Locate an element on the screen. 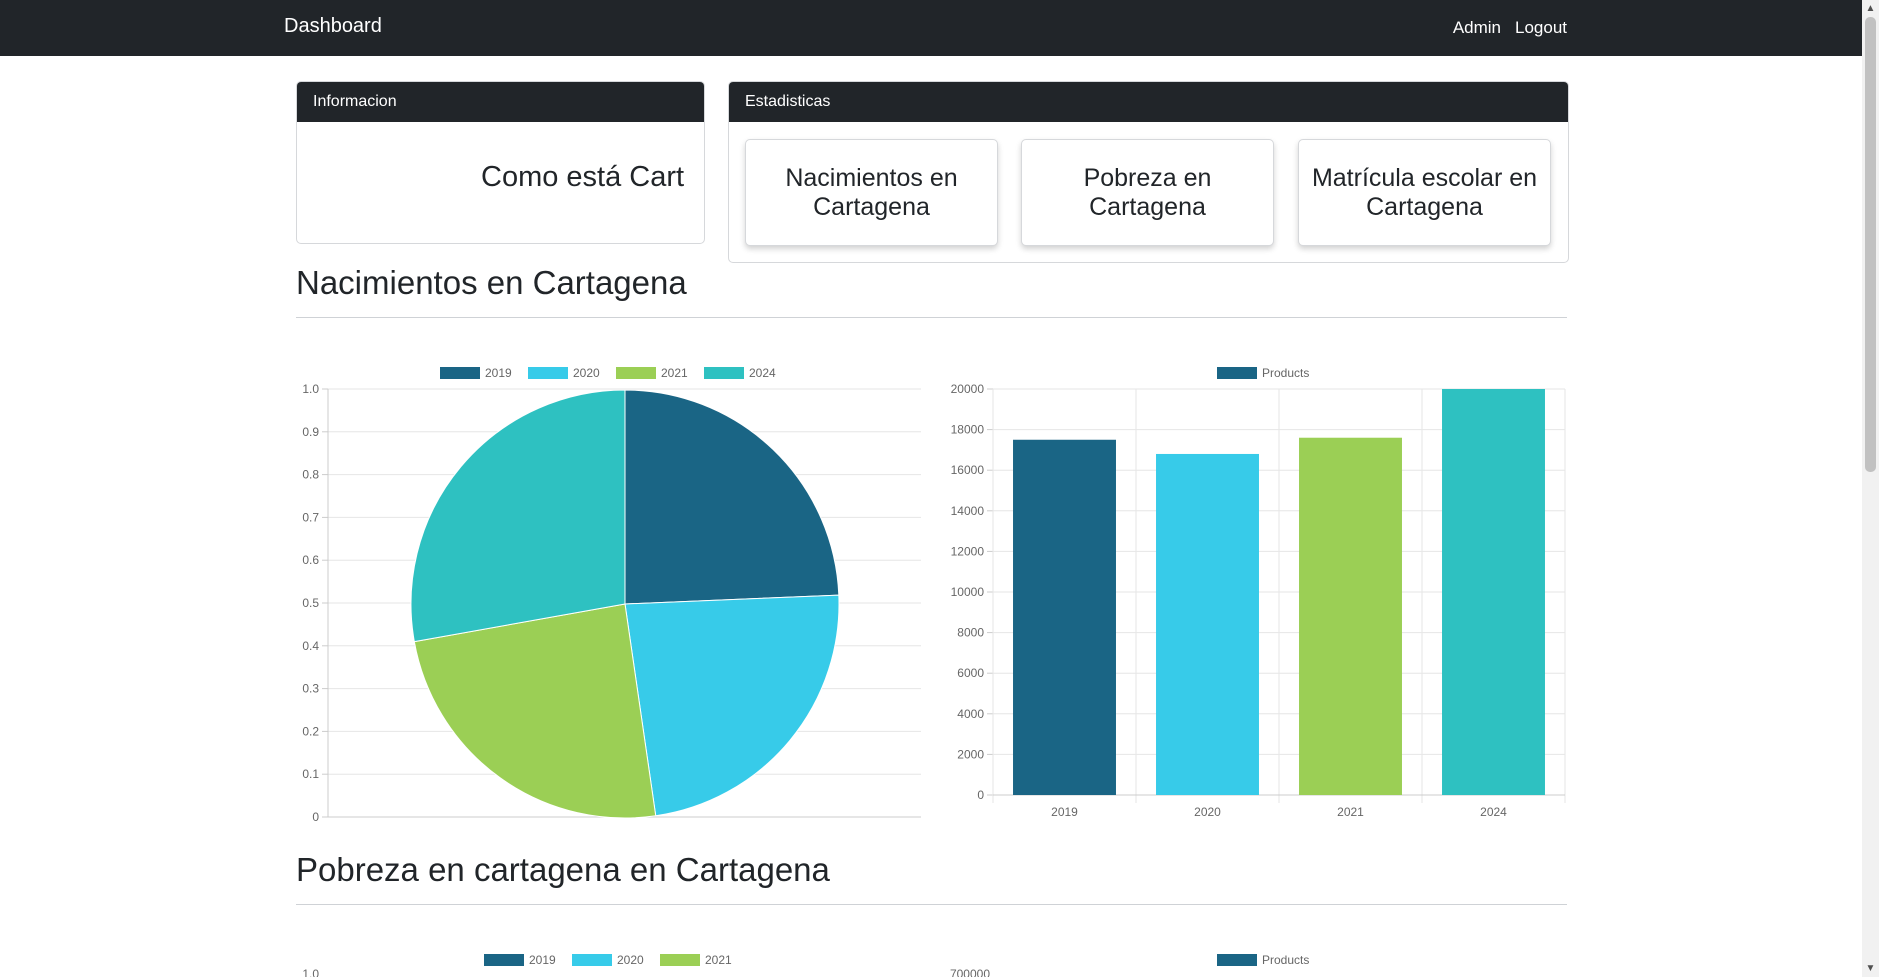  x-tick-label: 2019 is located at coordinates (1064, 812).